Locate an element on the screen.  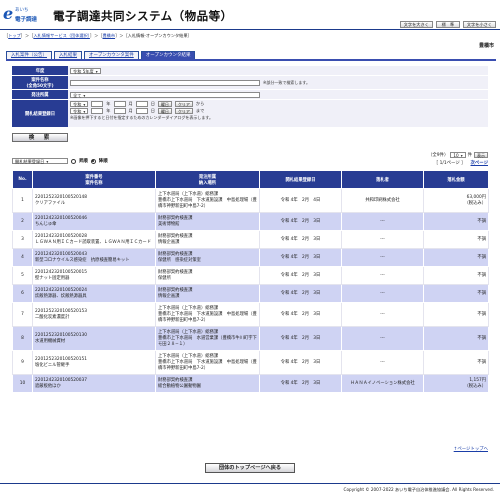
sort-desc-radio is located at coordinates (93, 161).